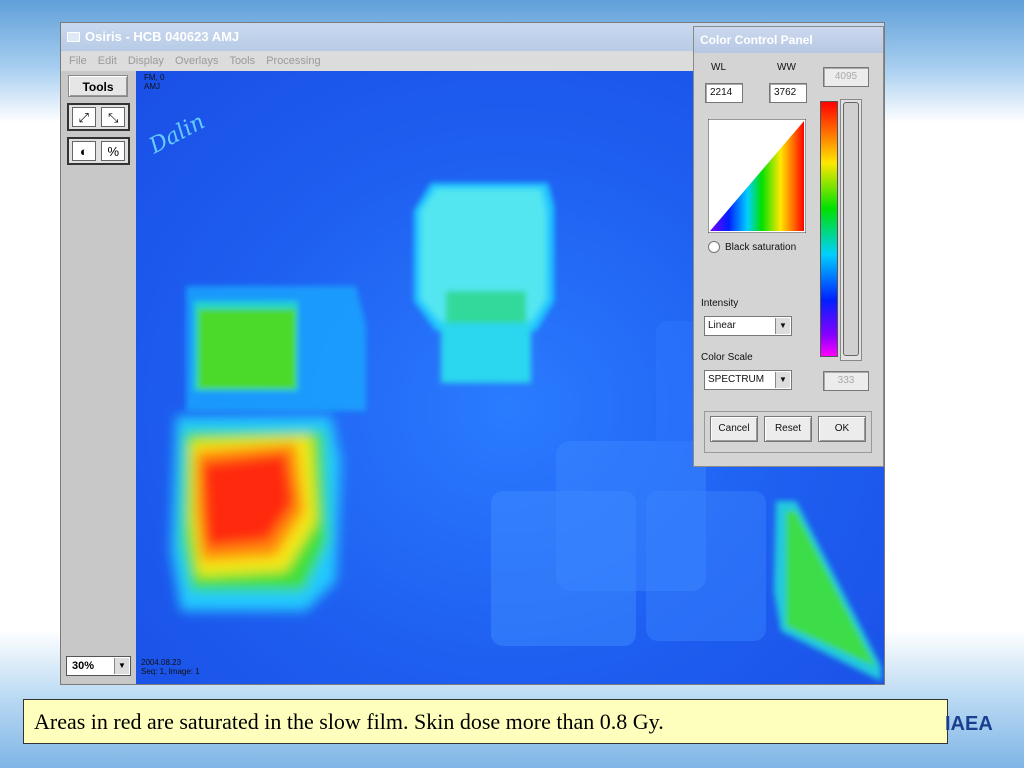  What do you see at coordinates (734, 429) in the screenshot?
I see `cancel-button: Cancel` at bounding box center [734, 429].